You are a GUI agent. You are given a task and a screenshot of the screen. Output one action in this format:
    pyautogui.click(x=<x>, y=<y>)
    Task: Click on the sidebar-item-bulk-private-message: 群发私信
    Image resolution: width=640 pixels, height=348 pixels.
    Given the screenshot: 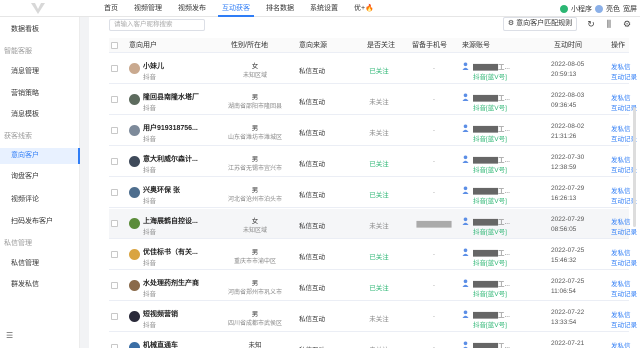 What is the action you would take?
    pyautogui.click(x=40, y=285)
    